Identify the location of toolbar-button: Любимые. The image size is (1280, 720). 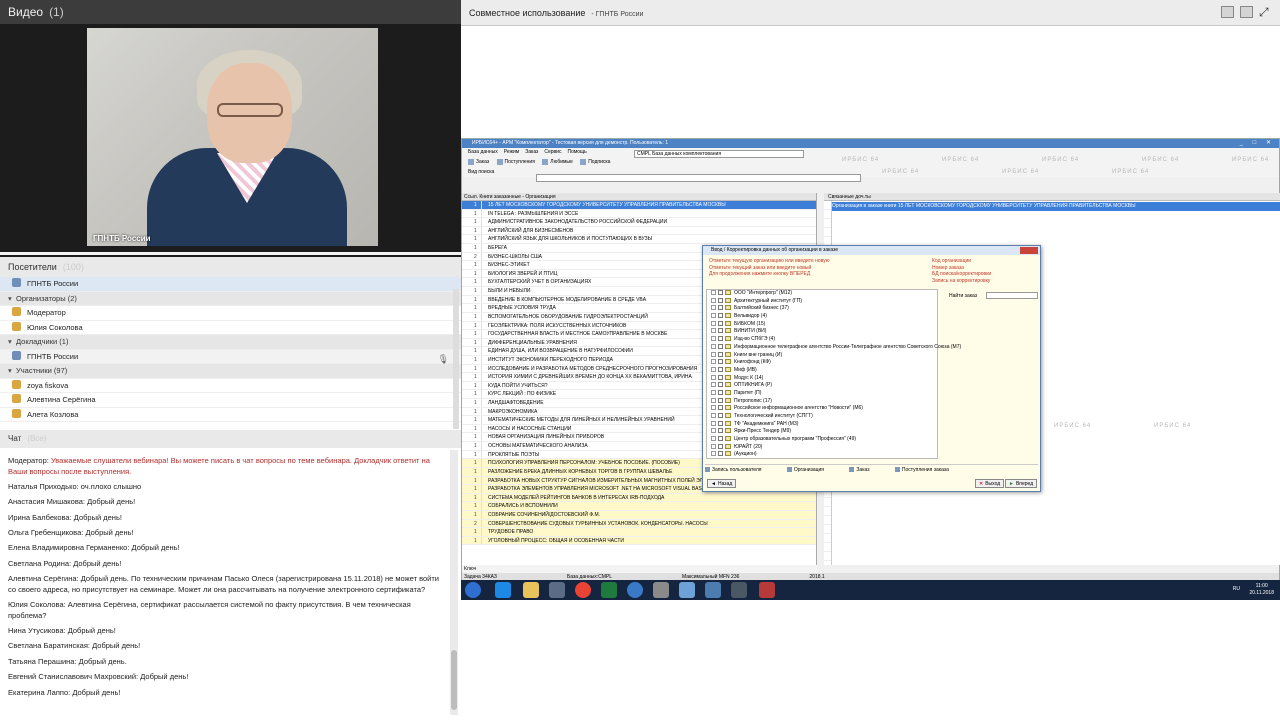
(557, 162).